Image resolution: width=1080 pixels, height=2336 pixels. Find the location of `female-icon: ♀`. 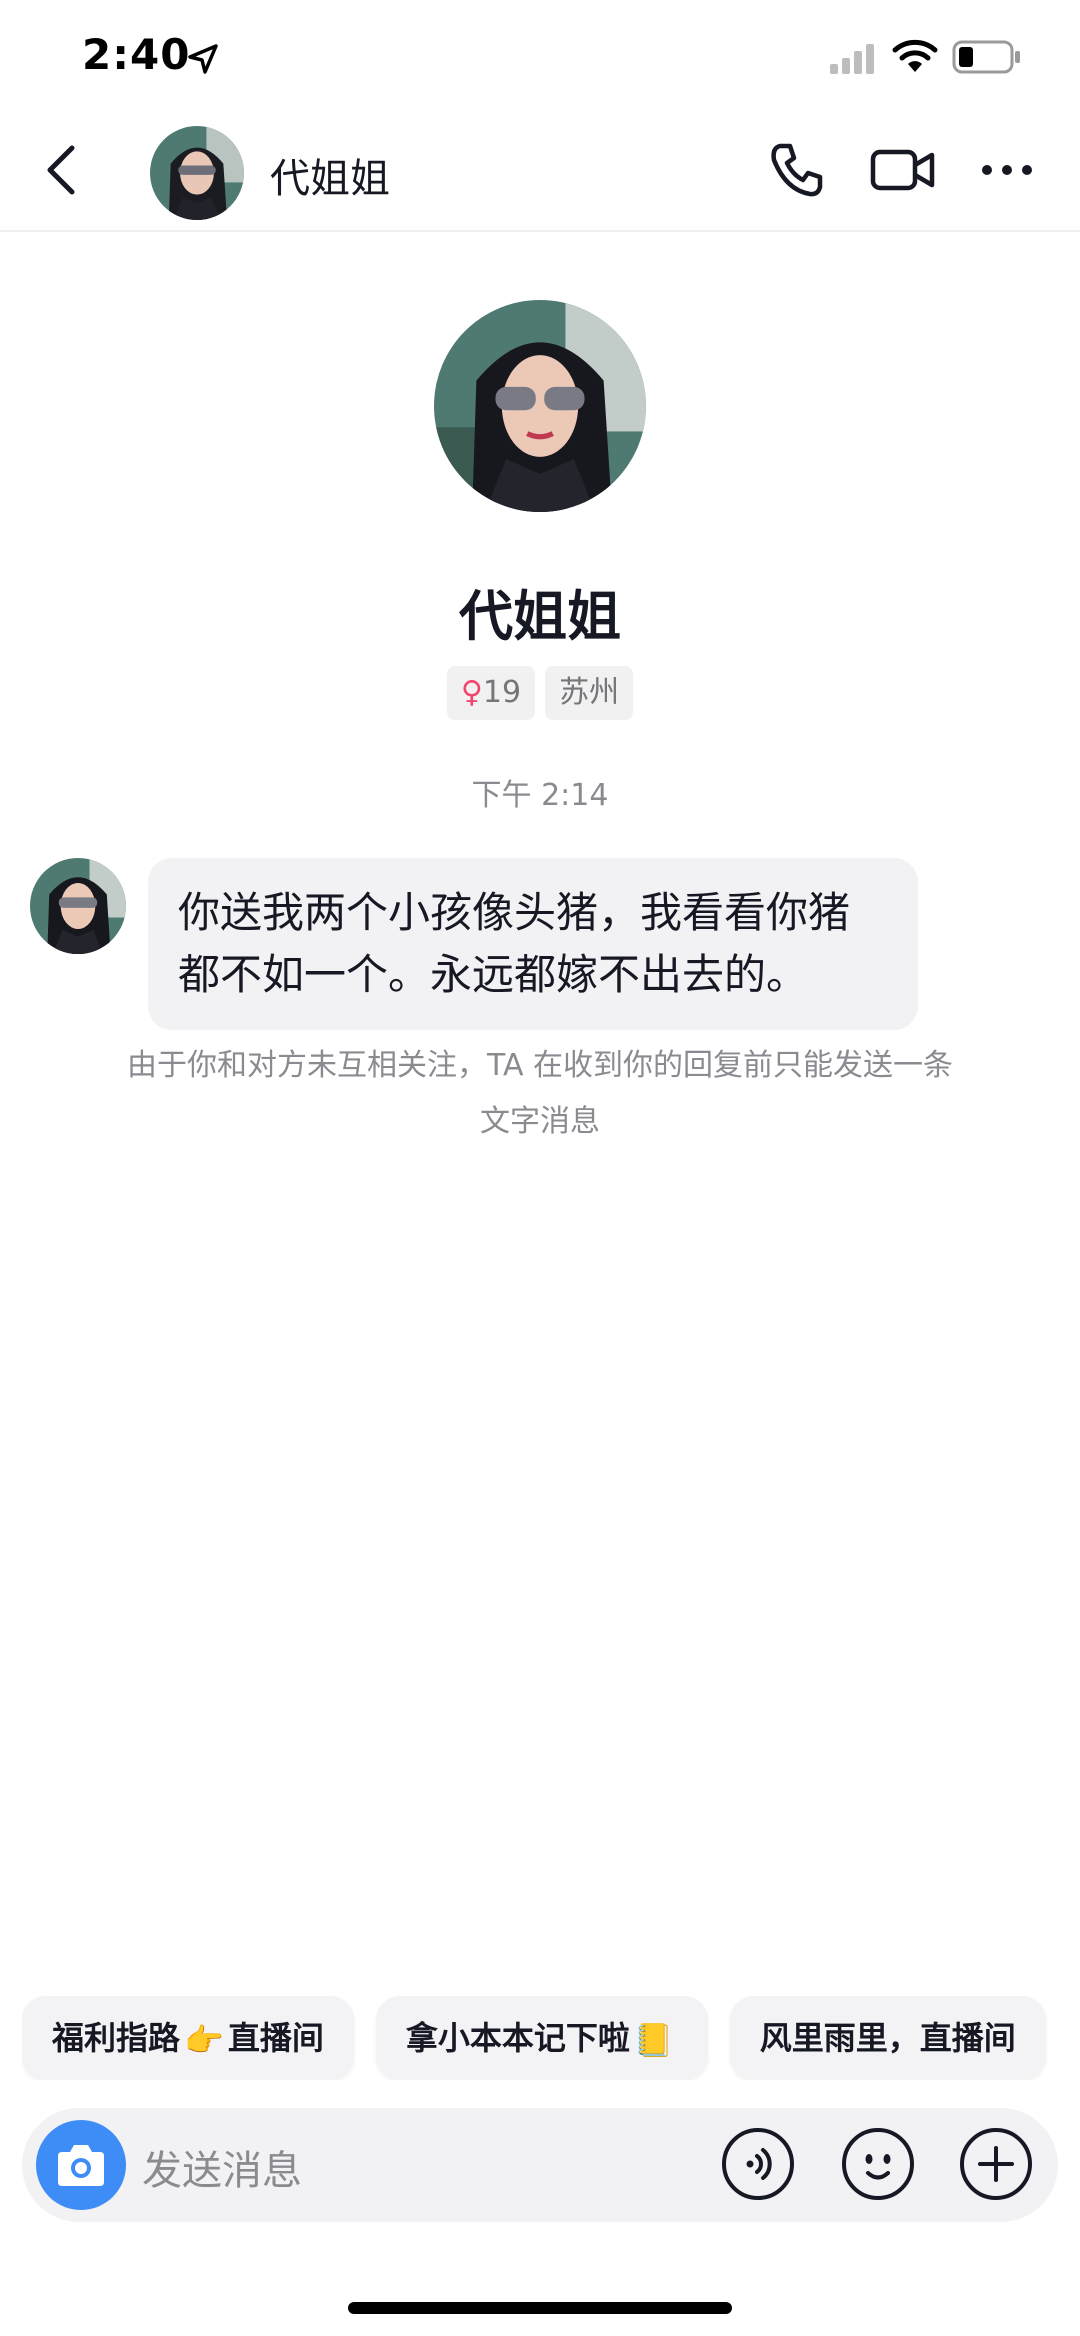

female-icon: ♀ is located at coordinates (471, 692).